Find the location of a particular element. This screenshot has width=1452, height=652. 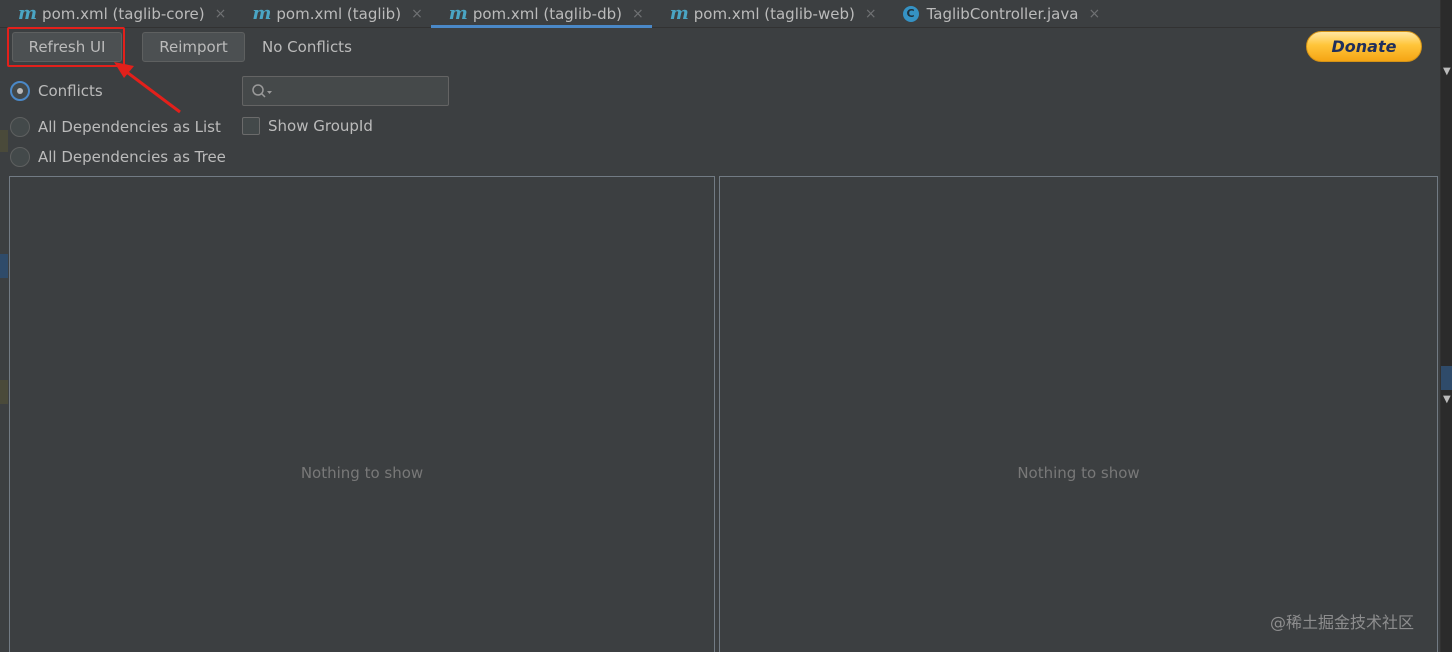

tab-label: pom.xml (taglib-db) is located at coordinates (547, 13).